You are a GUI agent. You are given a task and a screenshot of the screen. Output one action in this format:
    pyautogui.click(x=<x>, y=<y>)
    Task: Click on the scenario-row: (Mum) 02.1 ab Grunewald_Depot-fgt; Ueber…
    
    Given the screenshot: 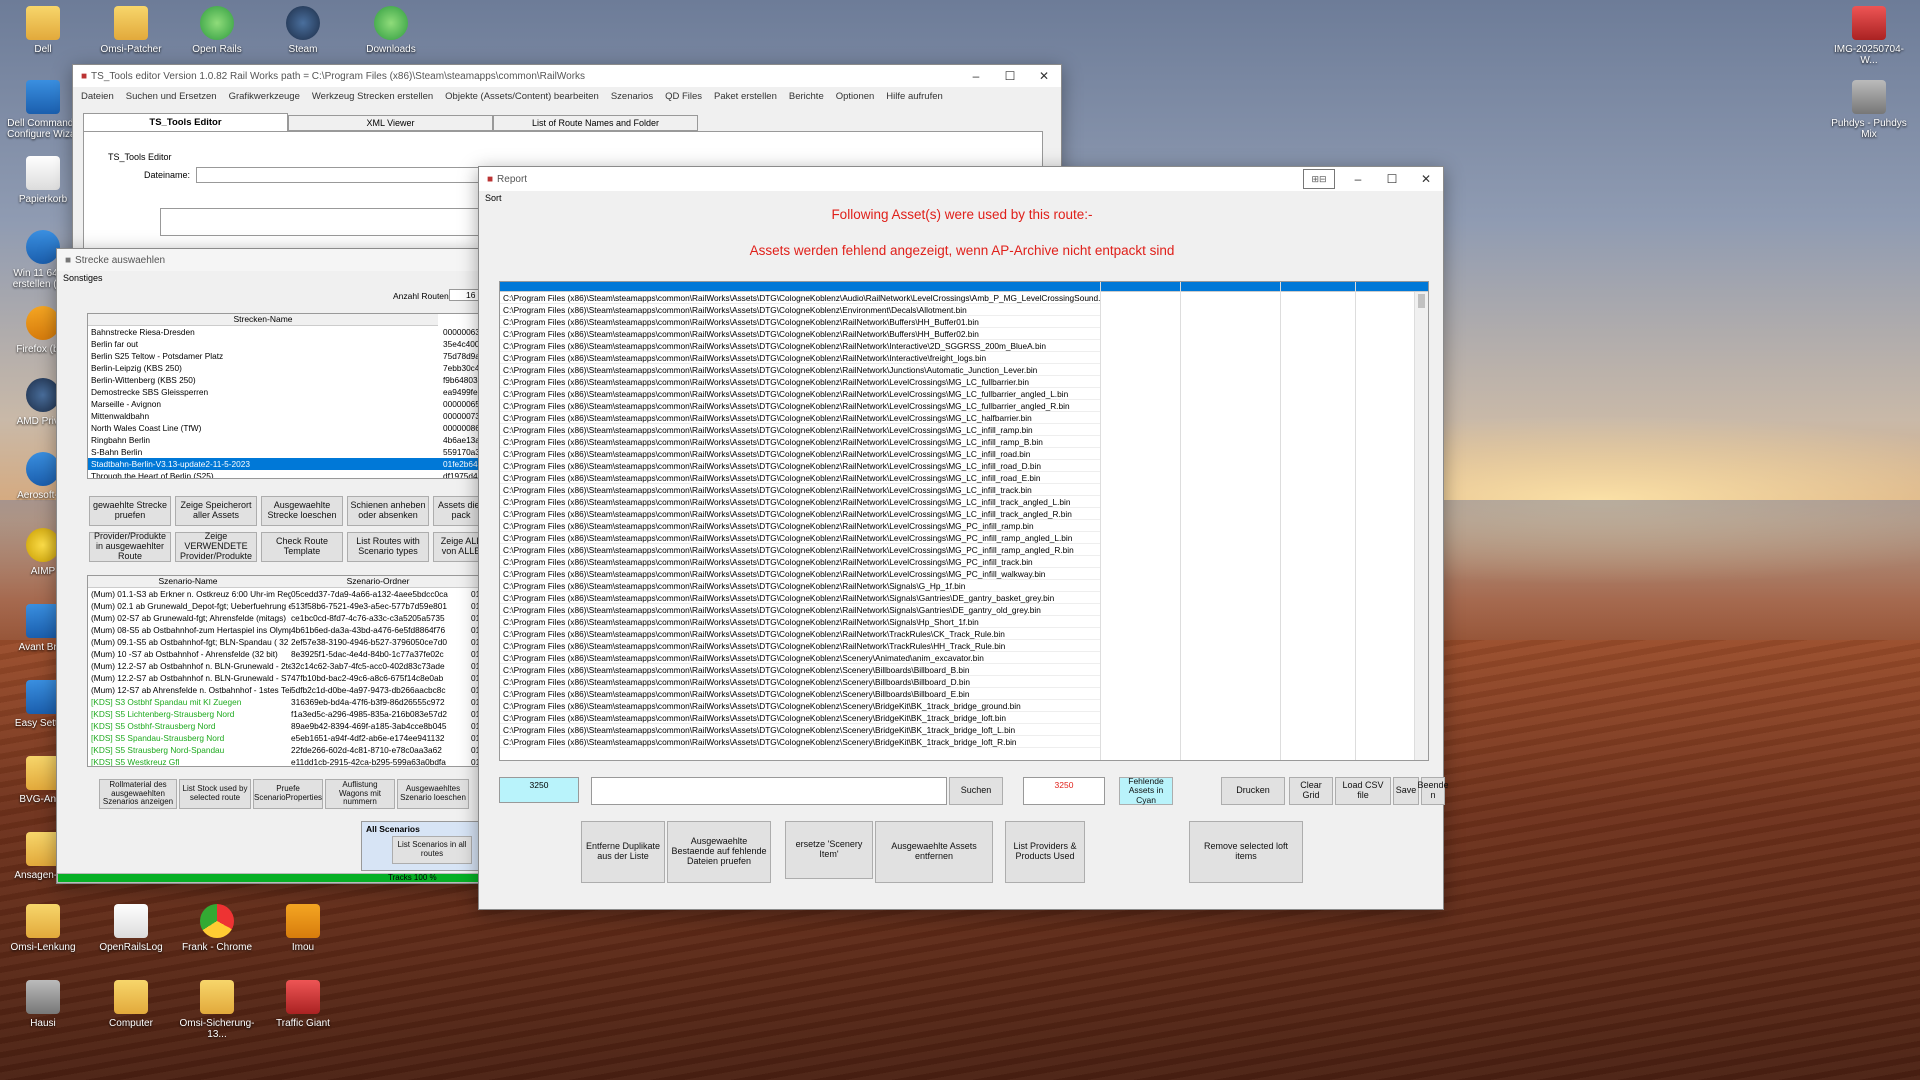 What is the action you would take?
    pyautogui.click(x=289, y=606)
    